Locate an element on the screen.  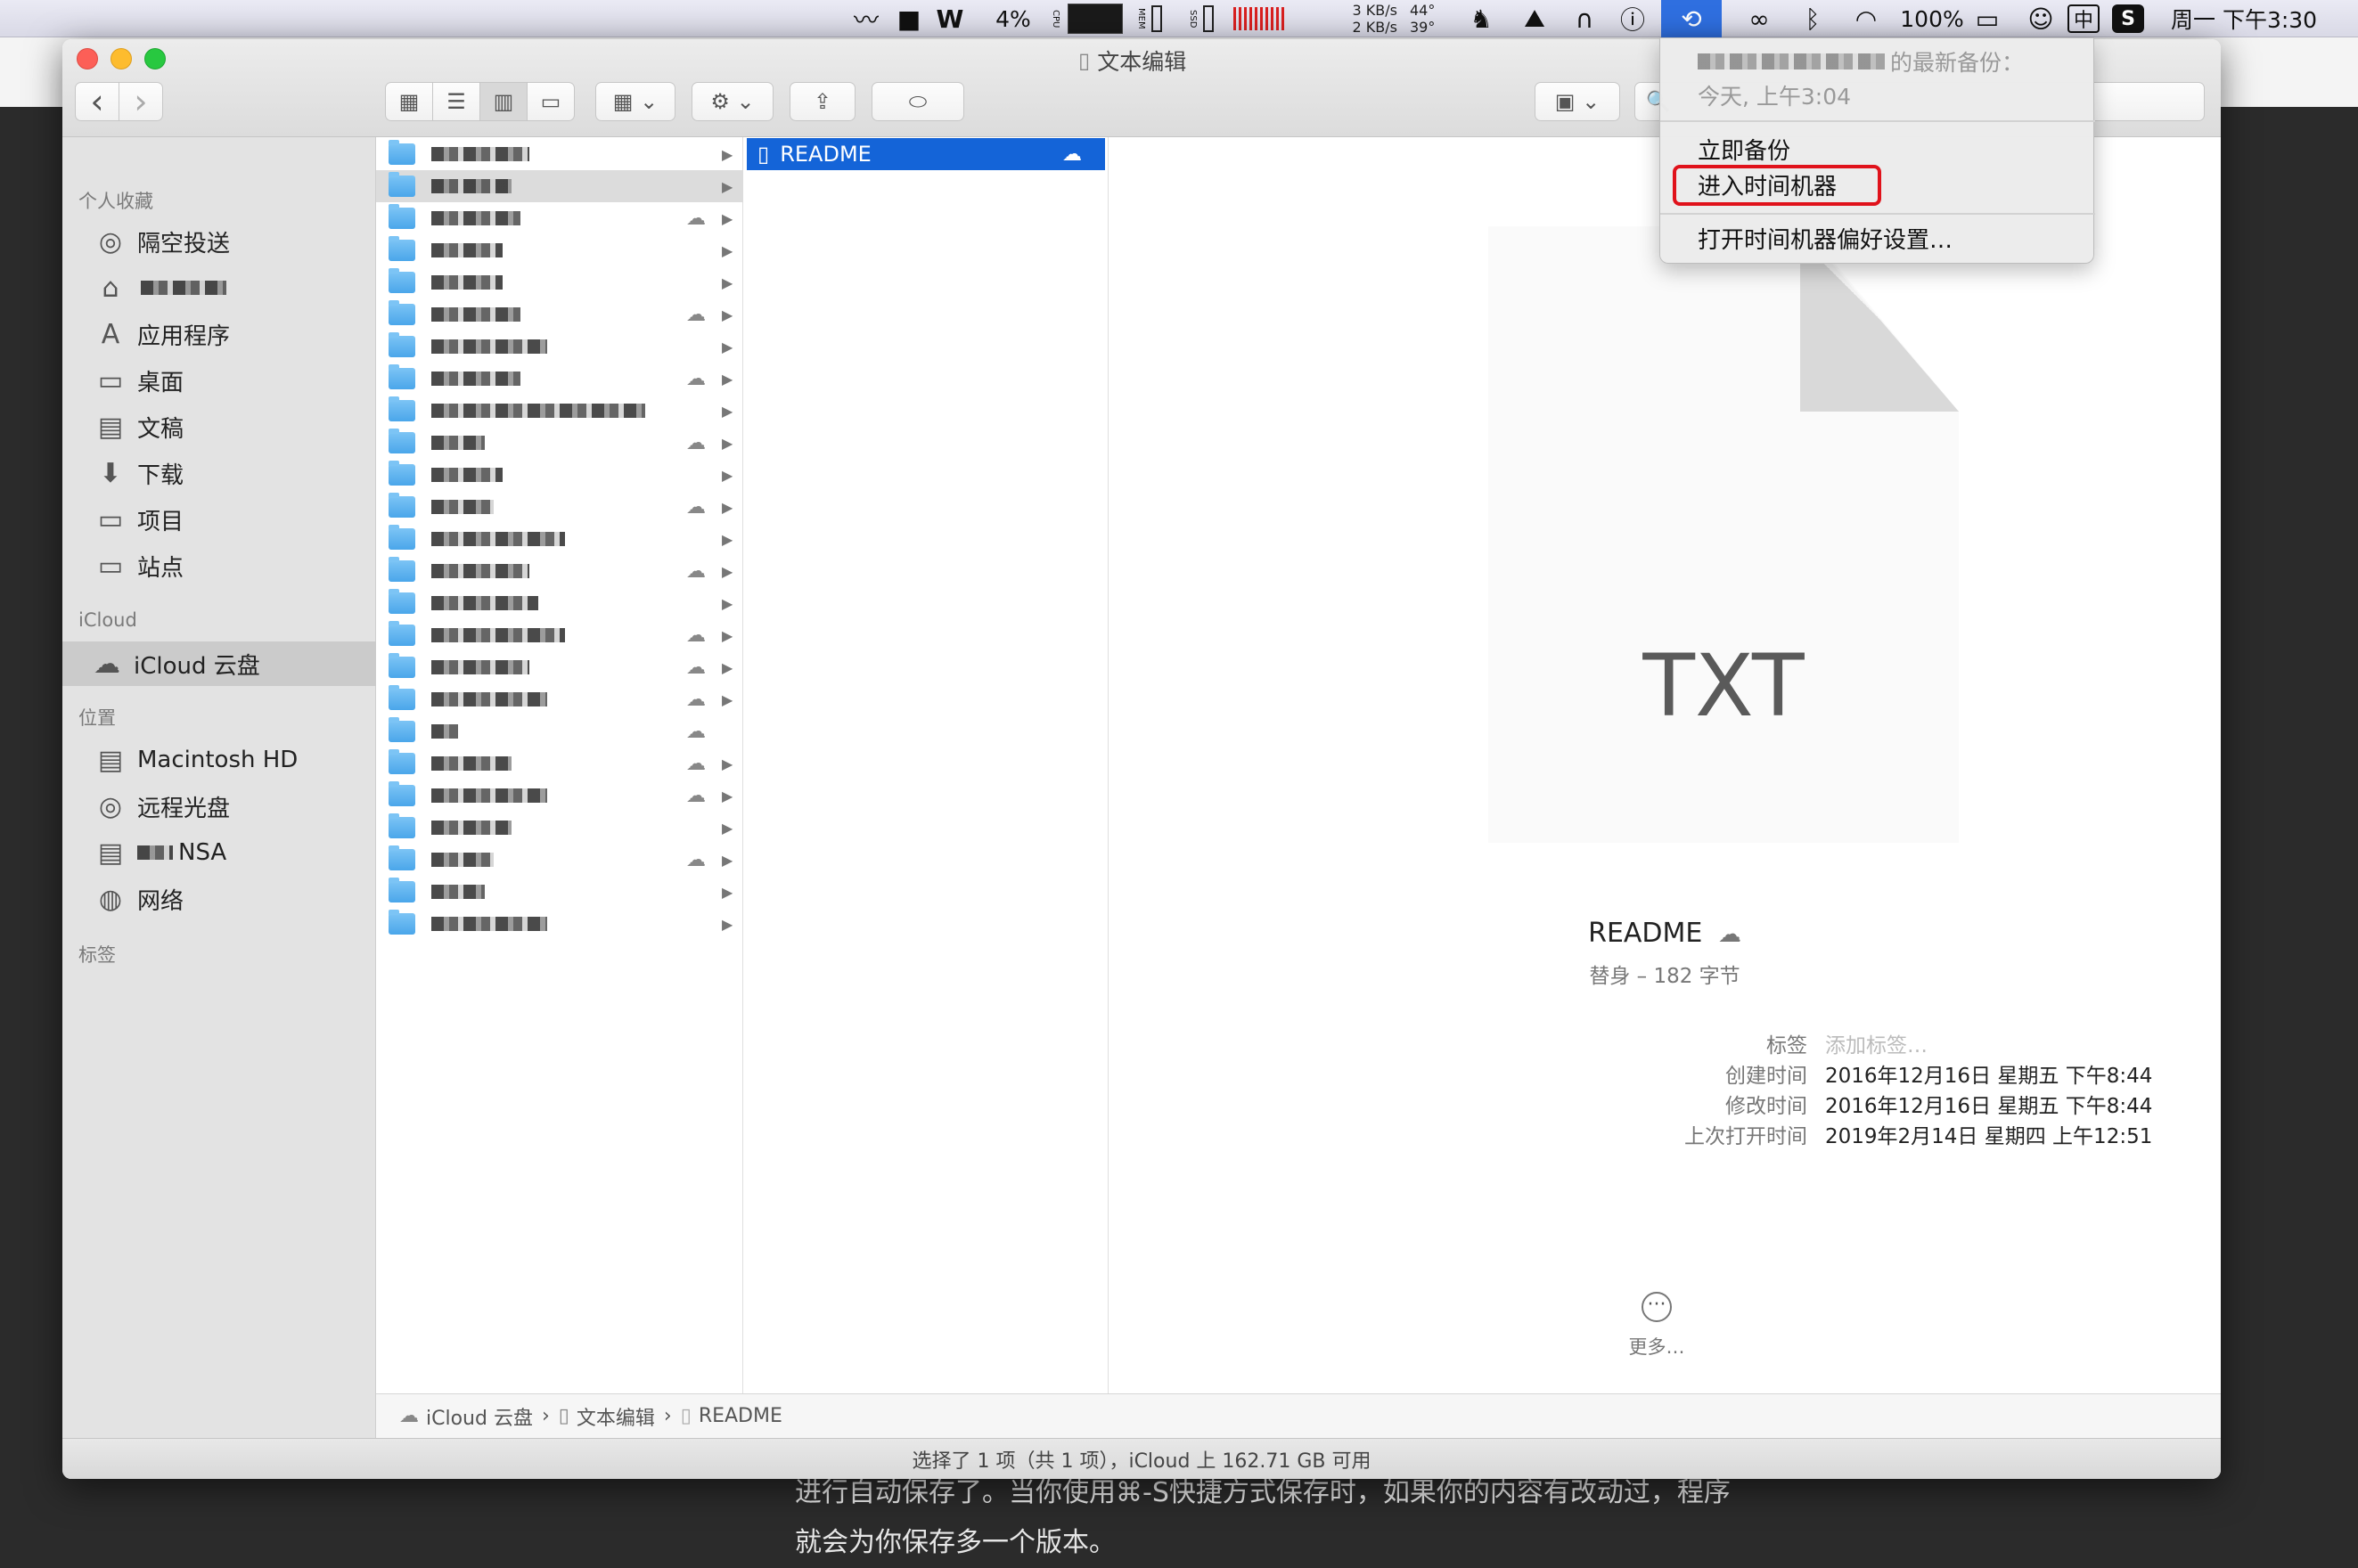
sidebar-item-projects: ▭ 项目 is located at coordinates (219, 519).